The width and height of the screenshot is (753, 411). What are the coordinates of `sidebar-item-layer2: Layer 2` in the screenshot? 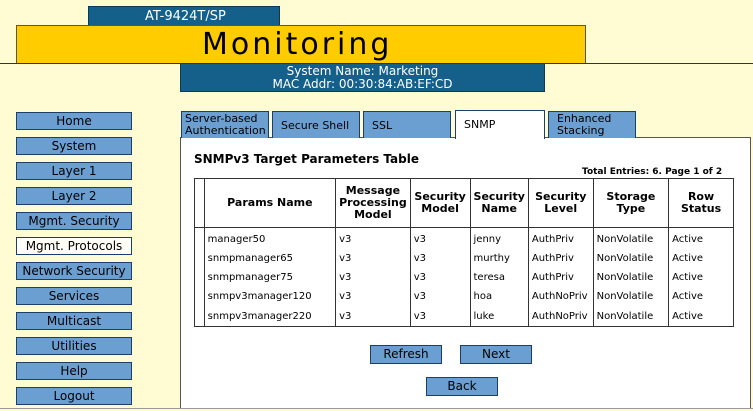 It's located at (74, 196).